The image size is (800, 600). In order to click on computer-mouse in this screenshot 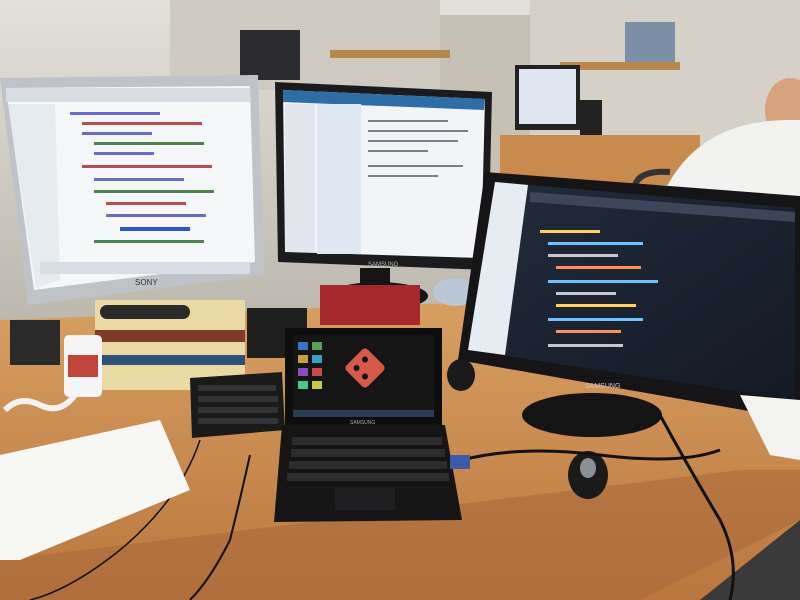, I will do `click(461, 375)`.